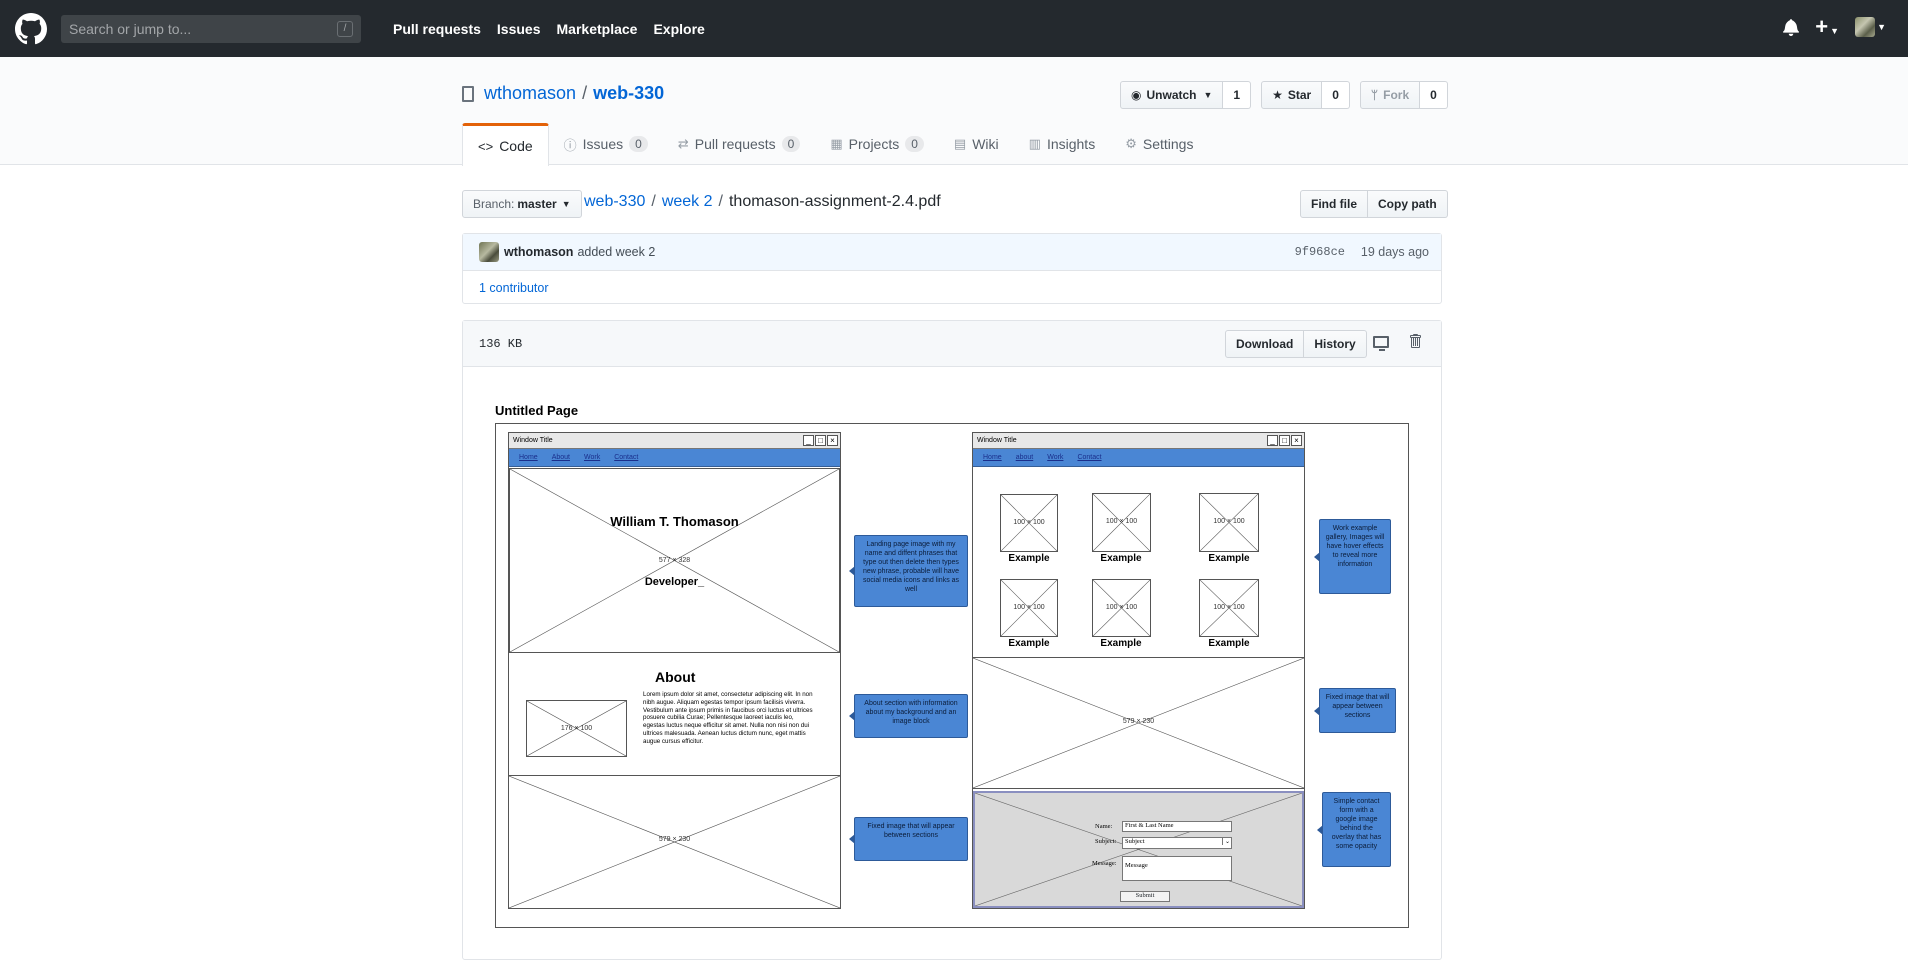  I want to click on repo-actions: ◉ Unwatch ▼ 1 ★ Star 0 ᛘ Fork 0, so click(1284, 95).